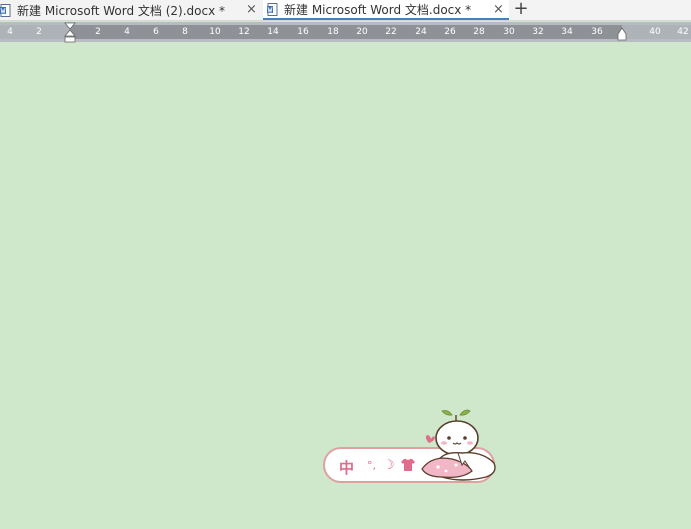  What do you see at coordinates (70, 33) in the screenshot?
I see `indent-marker-icon` at bounding box center [70, 33].